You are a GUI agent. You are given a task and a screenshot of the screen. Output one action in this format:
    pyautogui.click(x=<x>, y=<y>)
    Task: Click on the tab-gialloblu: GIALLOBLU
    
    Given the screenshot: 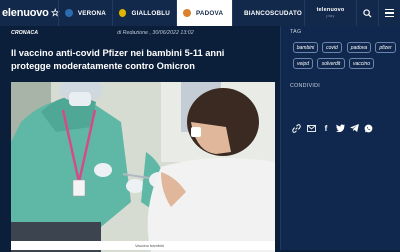 What is the action you would take?
    pyautogui.click(x=144, y=13)
    